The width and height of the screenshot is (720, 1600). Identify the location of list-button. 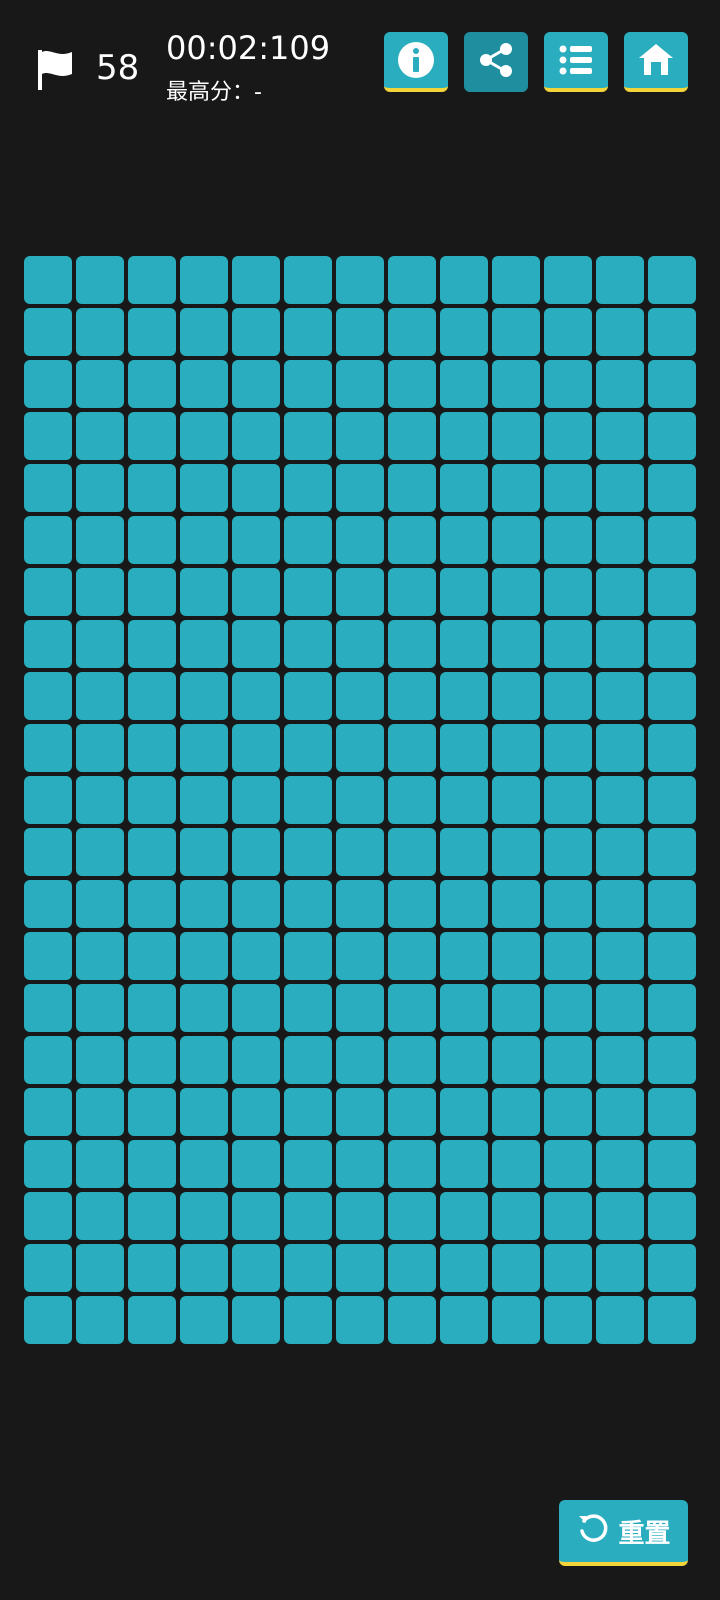
(576, 62).